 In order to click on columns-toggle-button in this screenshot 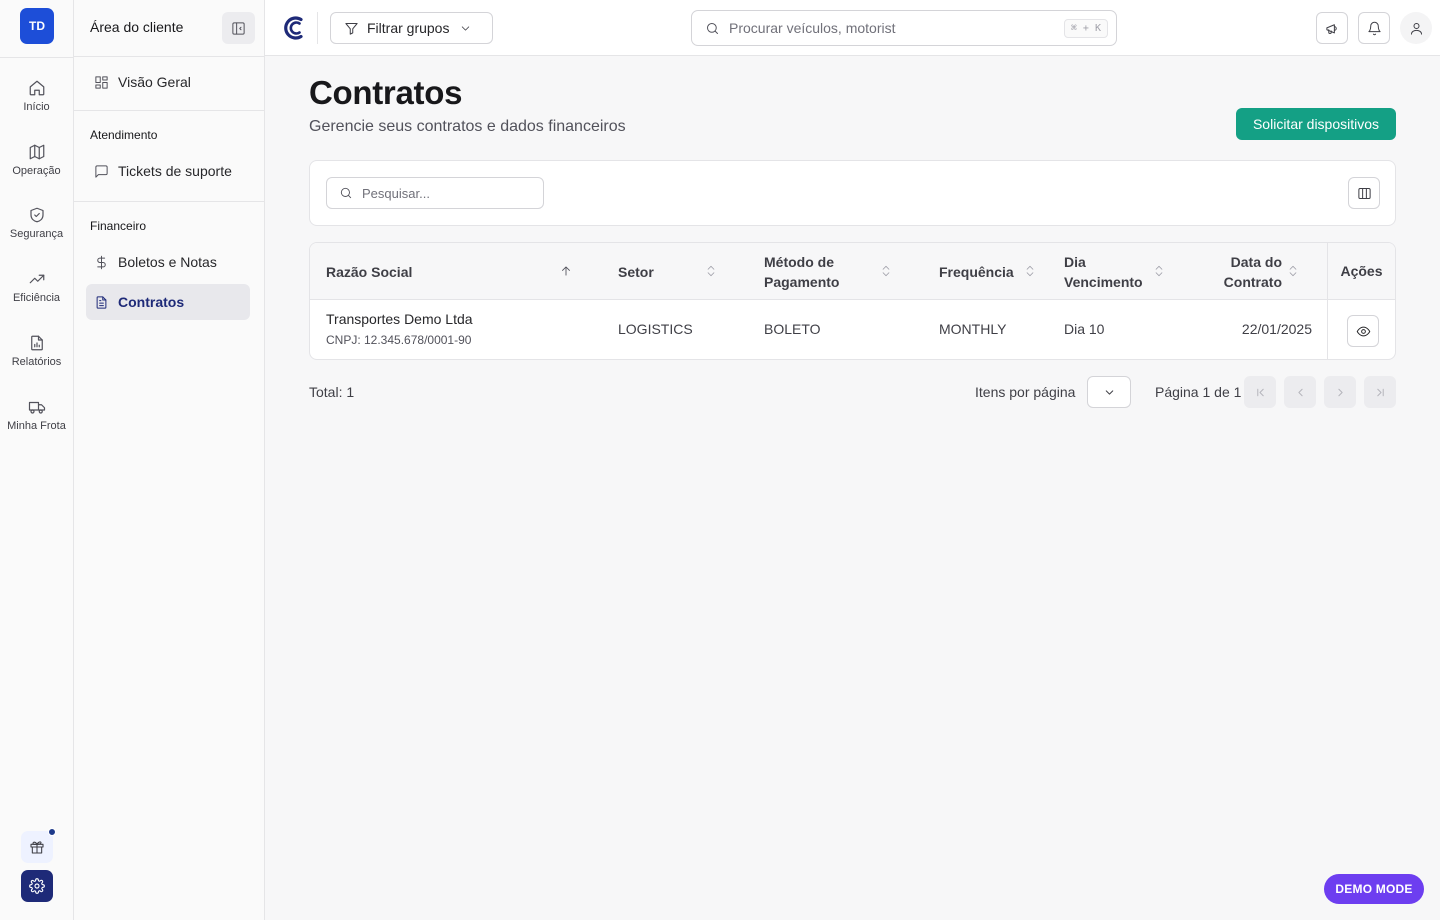, I will do `click(1364, 193)`.